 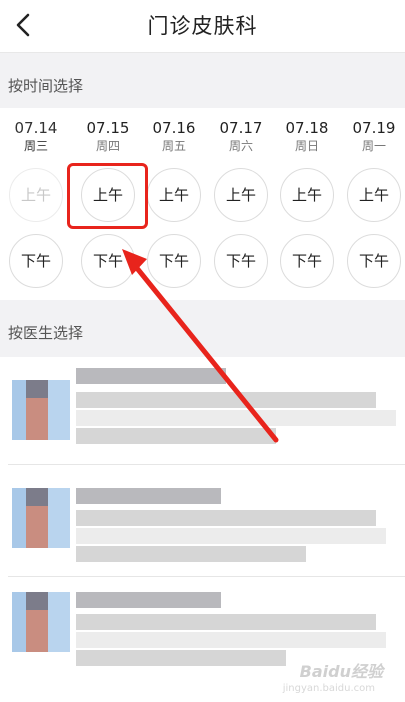 What do you see at coordinates (241, 128) in the screenshot?
I see `date-label: 07.17` at bounding box center [241, 128].